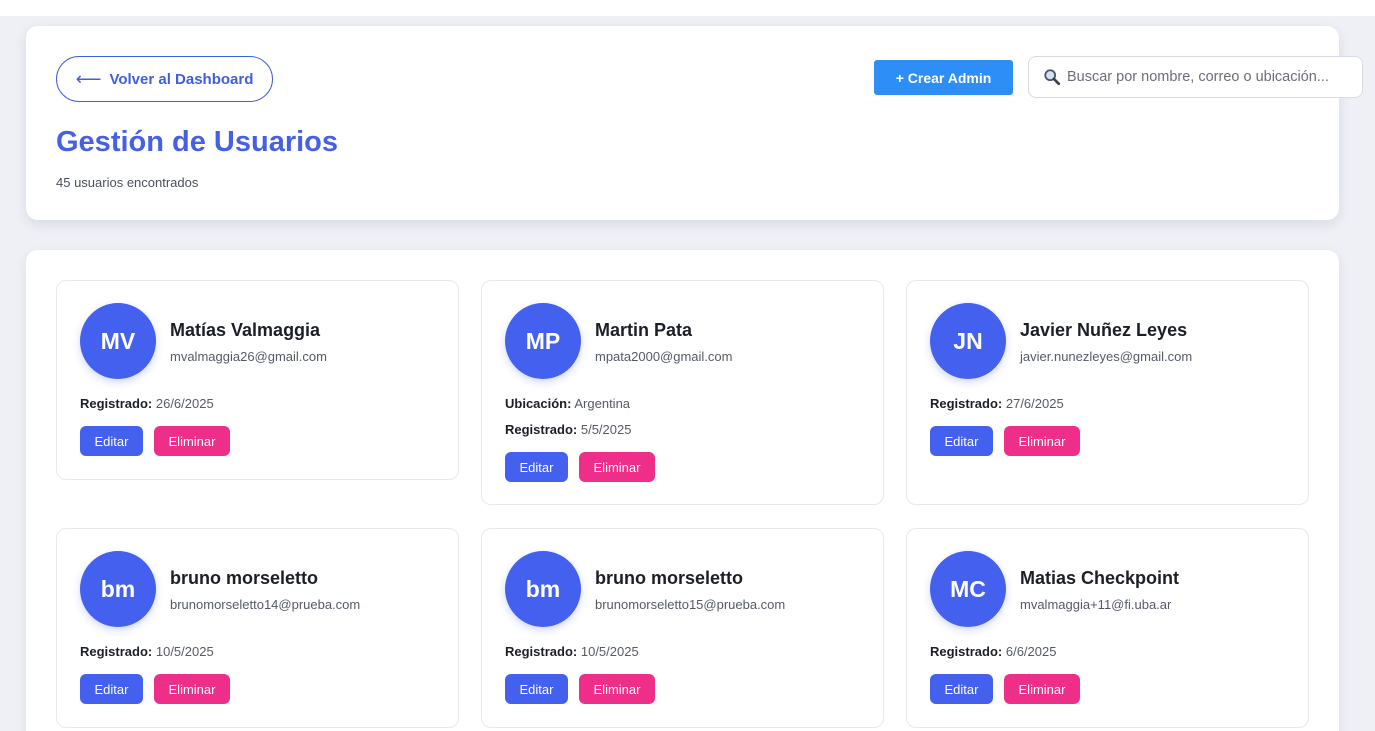 The height and width of the screenshot is (731, 1375). I want to click on arrow-left-icon: ⟵, so click(88, 79).